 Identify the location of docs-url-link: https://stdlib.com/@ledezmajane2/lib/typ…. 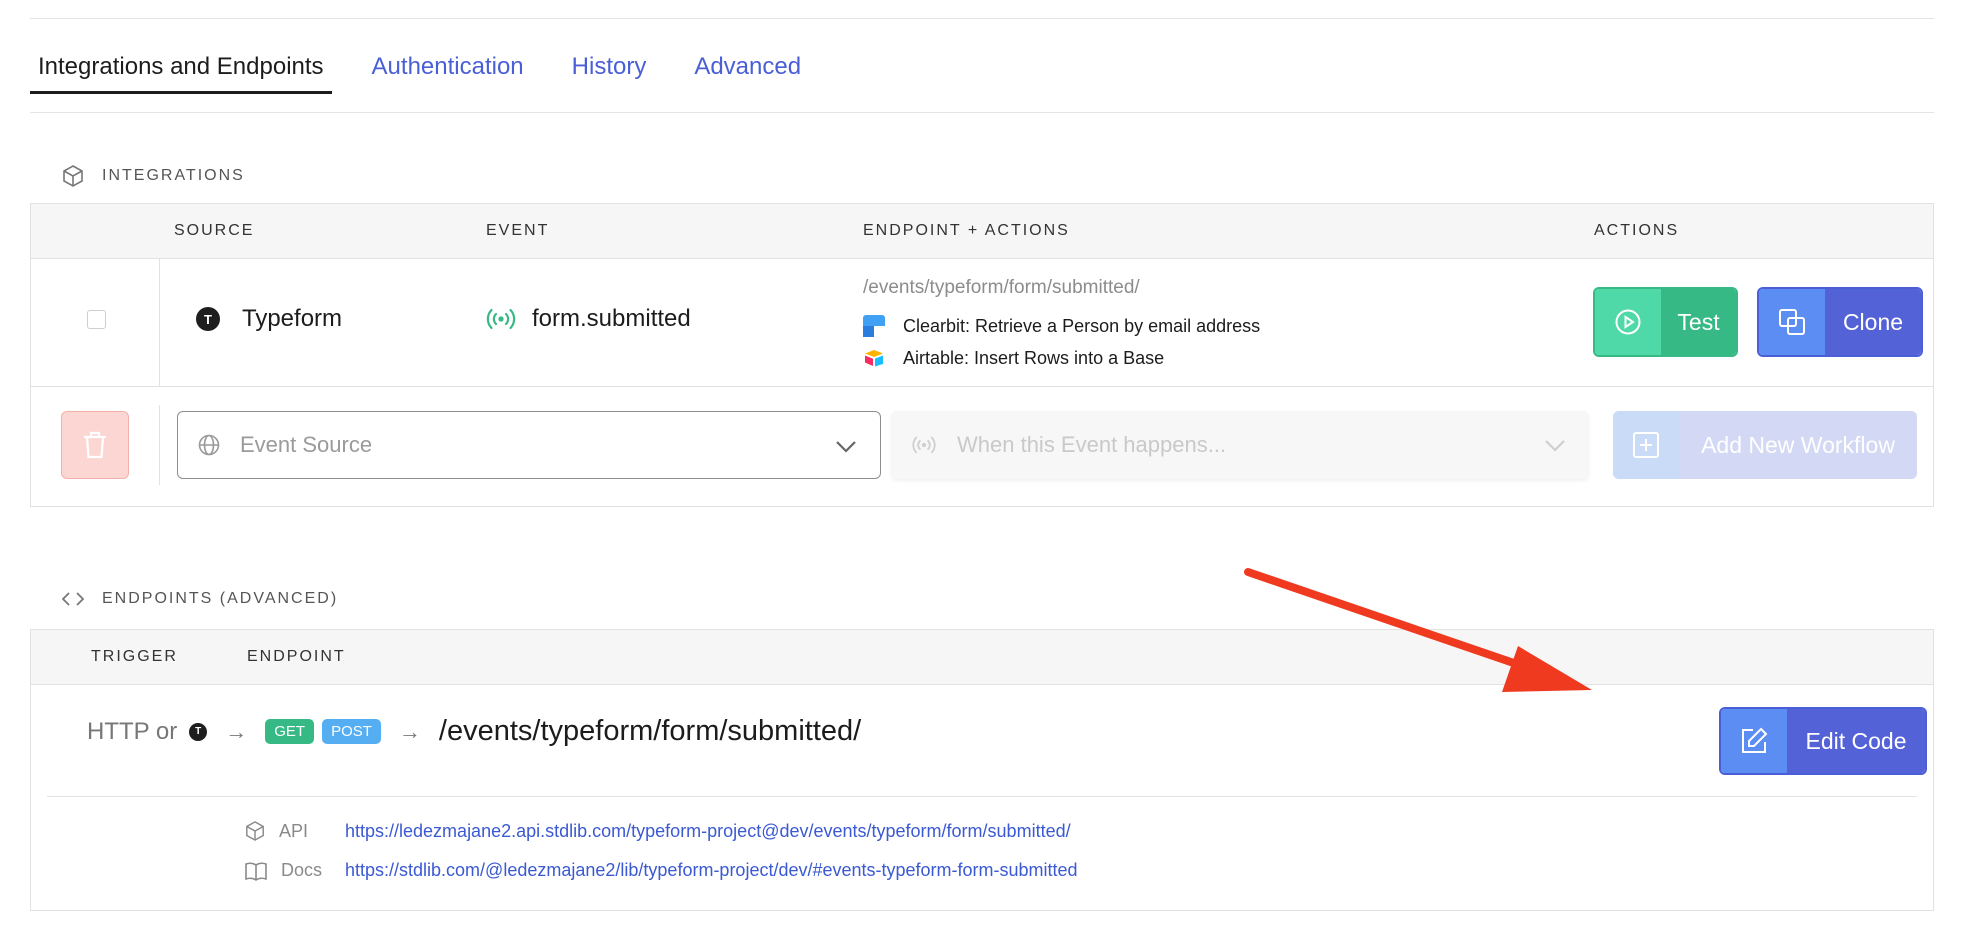
(711, 870).